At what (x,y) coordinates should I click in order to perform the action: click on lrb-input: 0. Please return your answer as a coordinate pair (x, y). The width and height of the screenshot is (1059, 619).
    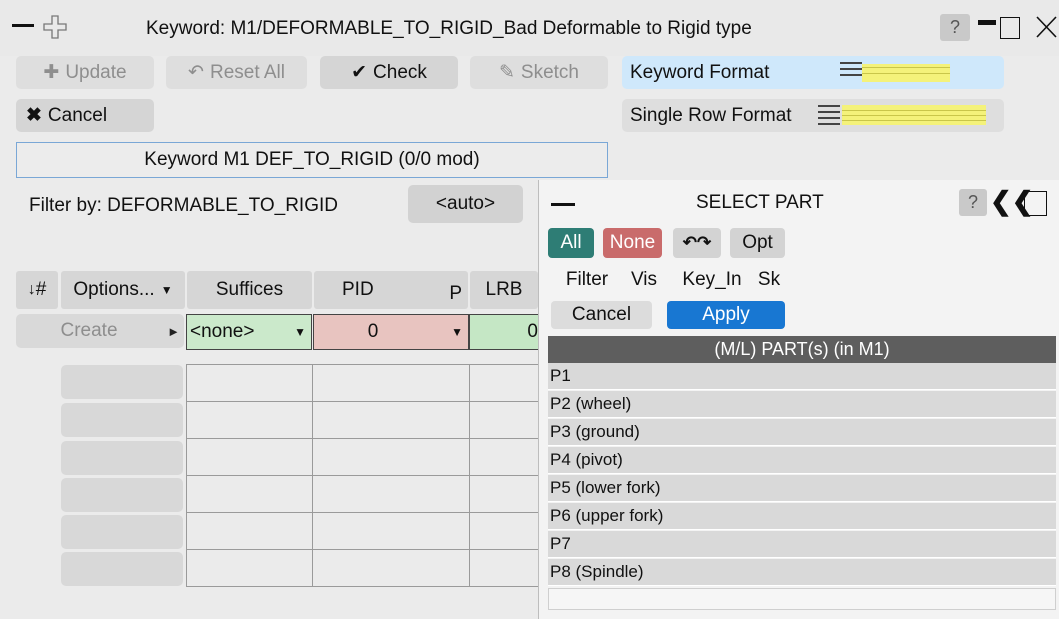
    Looking at the image, I should click on (504, 332).